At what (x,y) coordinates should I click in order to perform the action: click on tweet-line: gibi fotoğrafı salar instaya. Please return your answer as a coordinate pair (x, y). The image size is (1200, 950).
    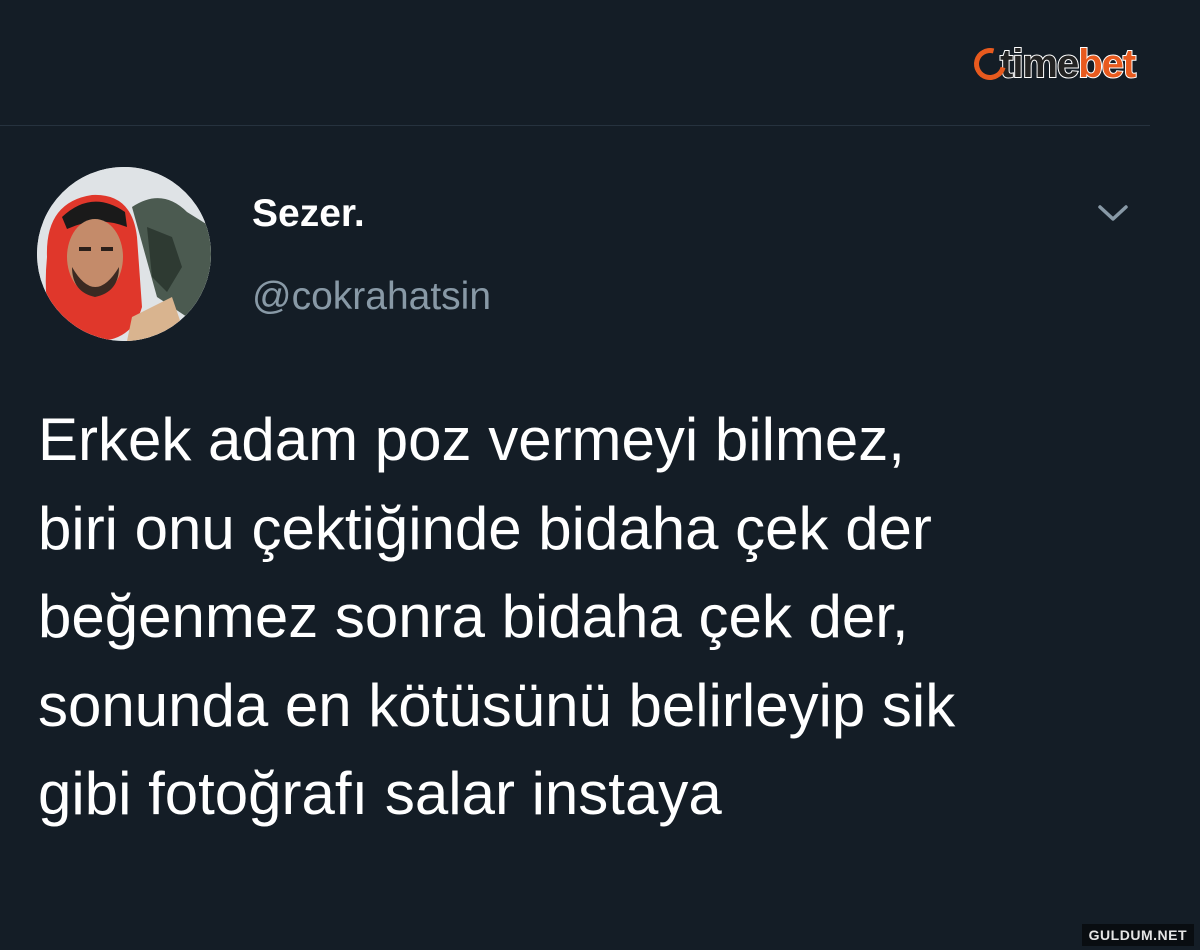
    Looking at the image, I should click on (380, 793).